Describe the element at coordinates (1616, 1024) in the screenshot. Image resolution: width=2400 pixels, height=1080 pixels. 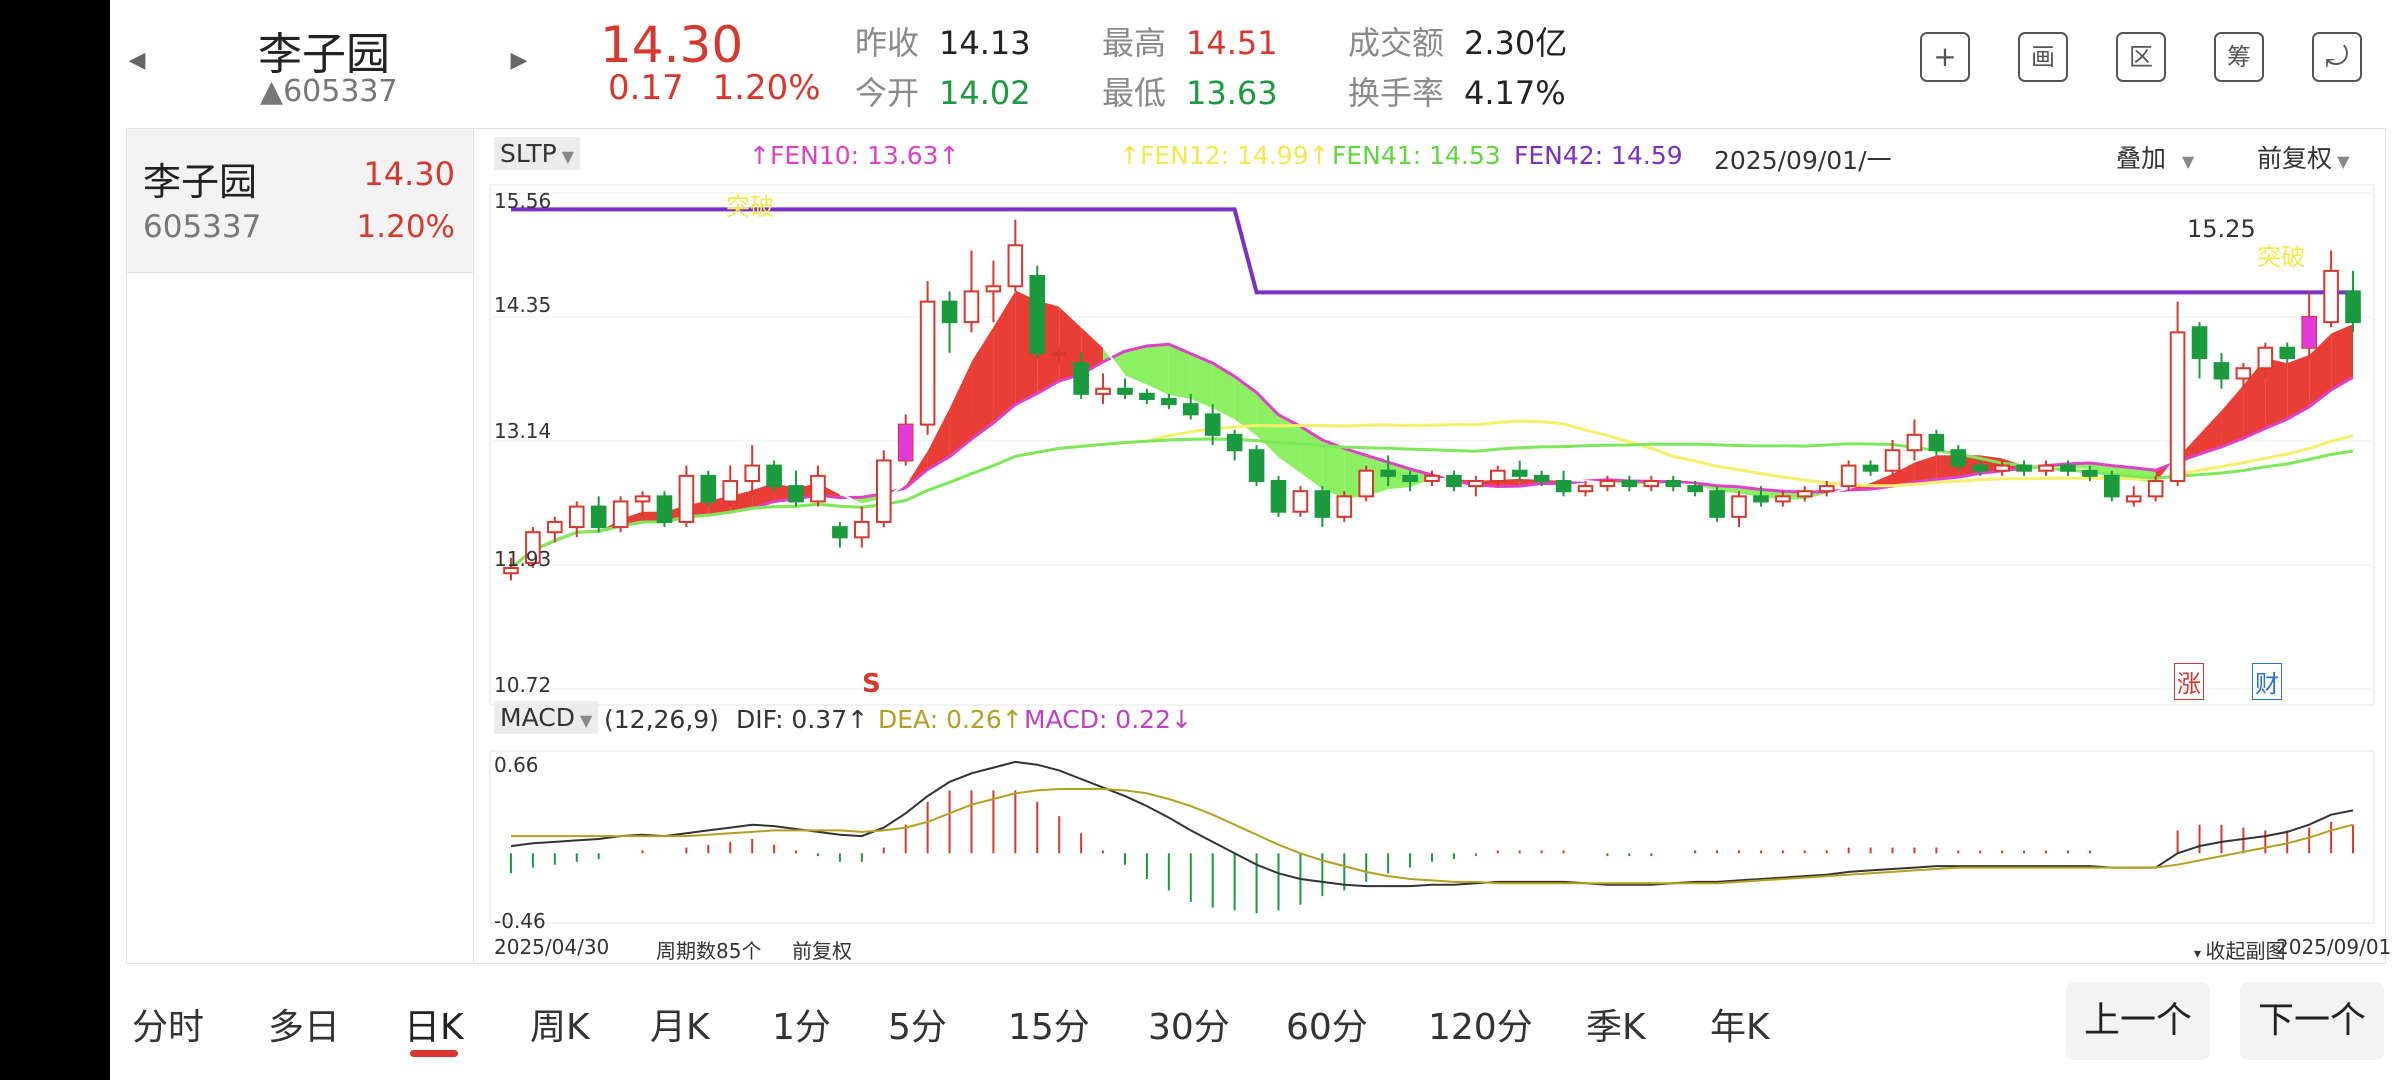
I see `tab-quarterly-k: 季K` at that location.